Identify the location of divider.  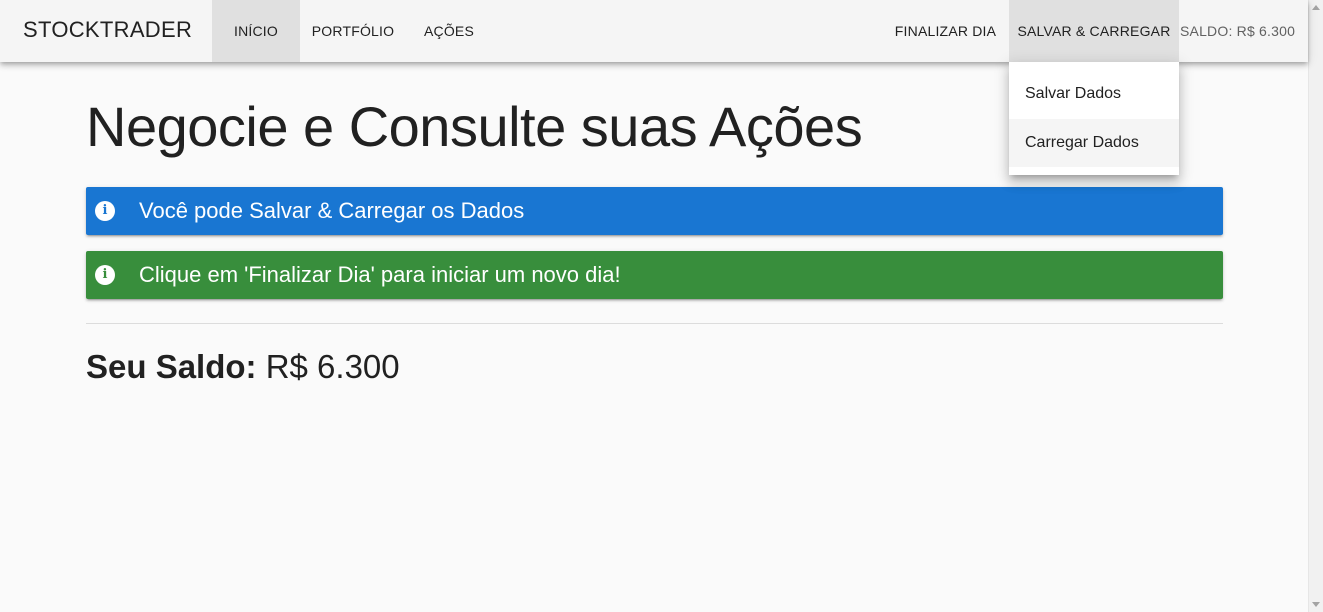
(654, 323).